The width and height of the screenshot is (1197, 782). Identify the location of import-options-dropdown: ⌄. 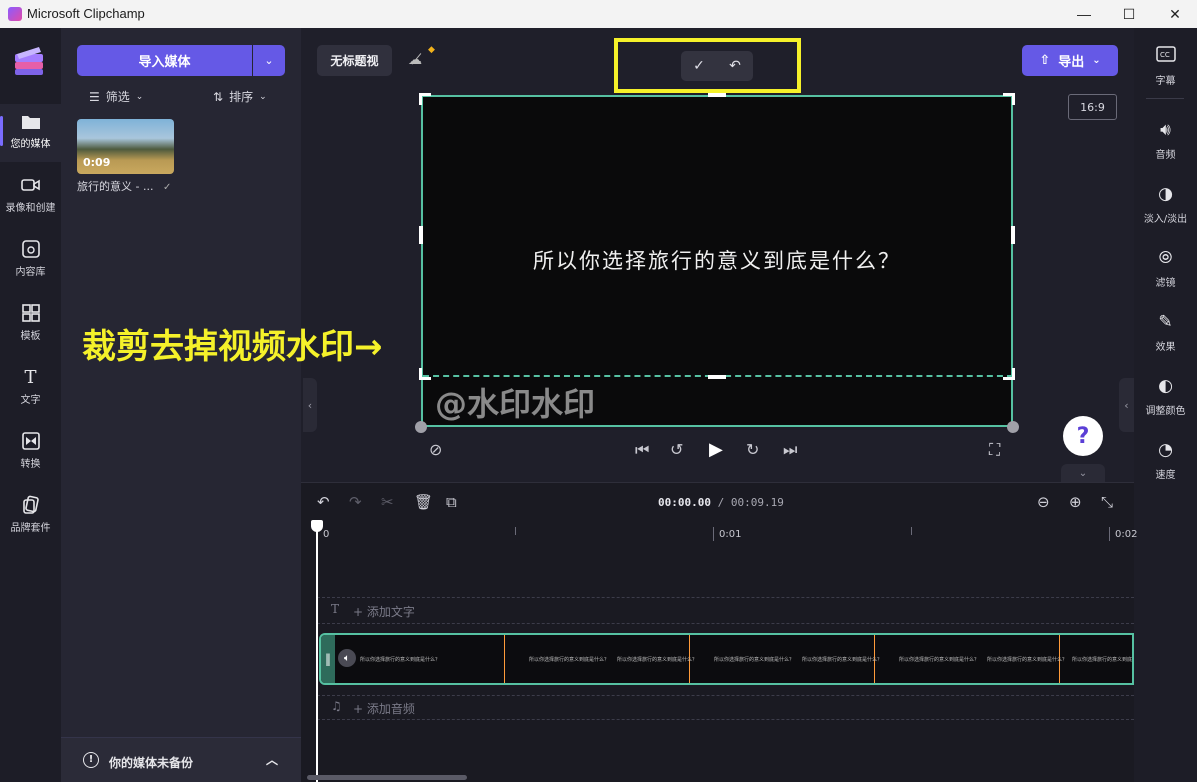
(269, 60).